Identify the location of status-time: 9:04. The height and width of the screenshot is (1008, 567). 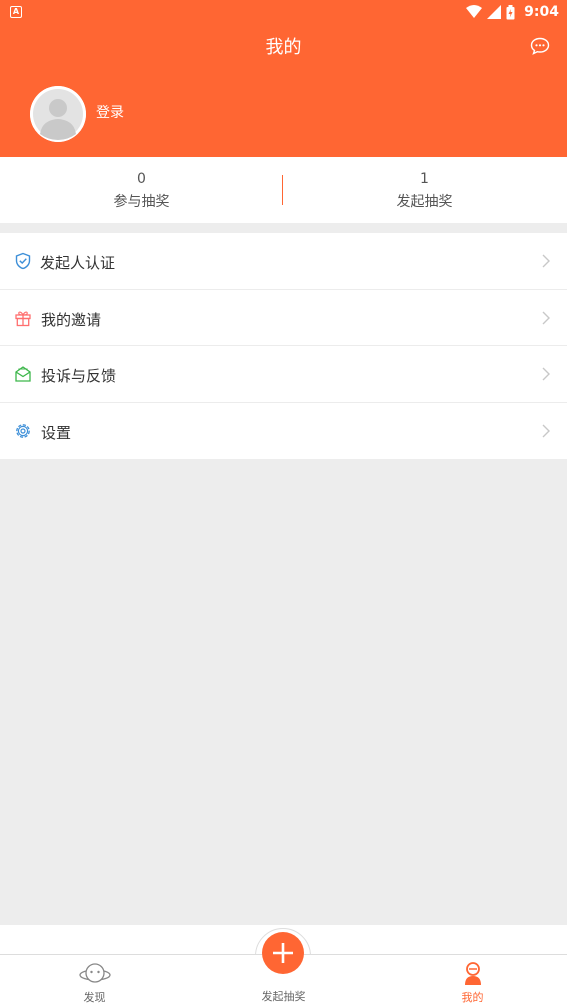
(541, 12).